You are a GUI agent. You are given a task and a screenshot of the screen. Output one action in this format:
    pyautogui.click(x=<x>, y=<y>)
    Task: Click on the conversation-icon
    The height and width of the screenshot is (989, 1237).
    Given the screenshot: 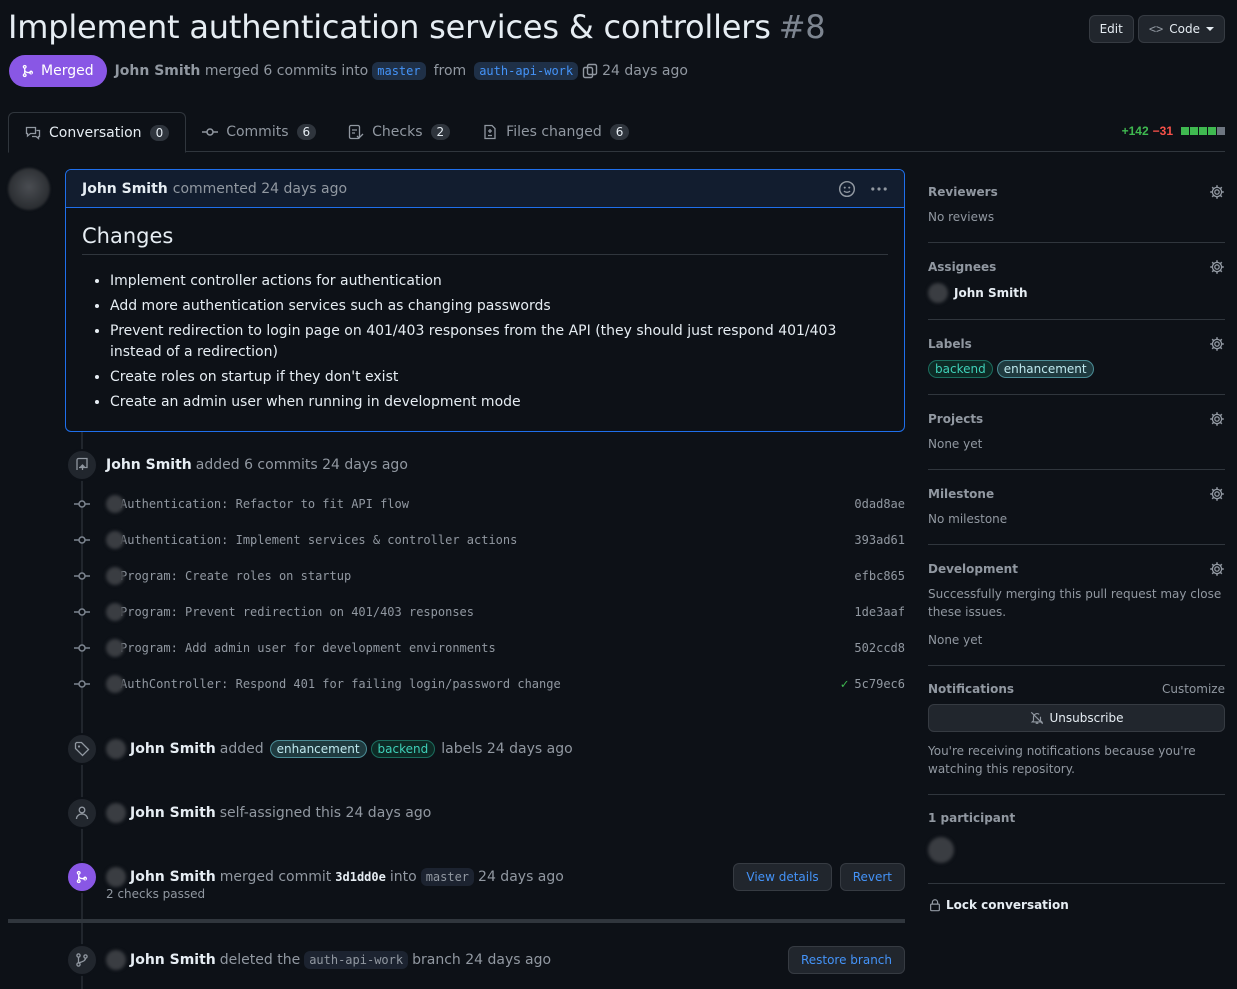 What is the action you would take?
    pyautogui.click(x=33, y=133)
    